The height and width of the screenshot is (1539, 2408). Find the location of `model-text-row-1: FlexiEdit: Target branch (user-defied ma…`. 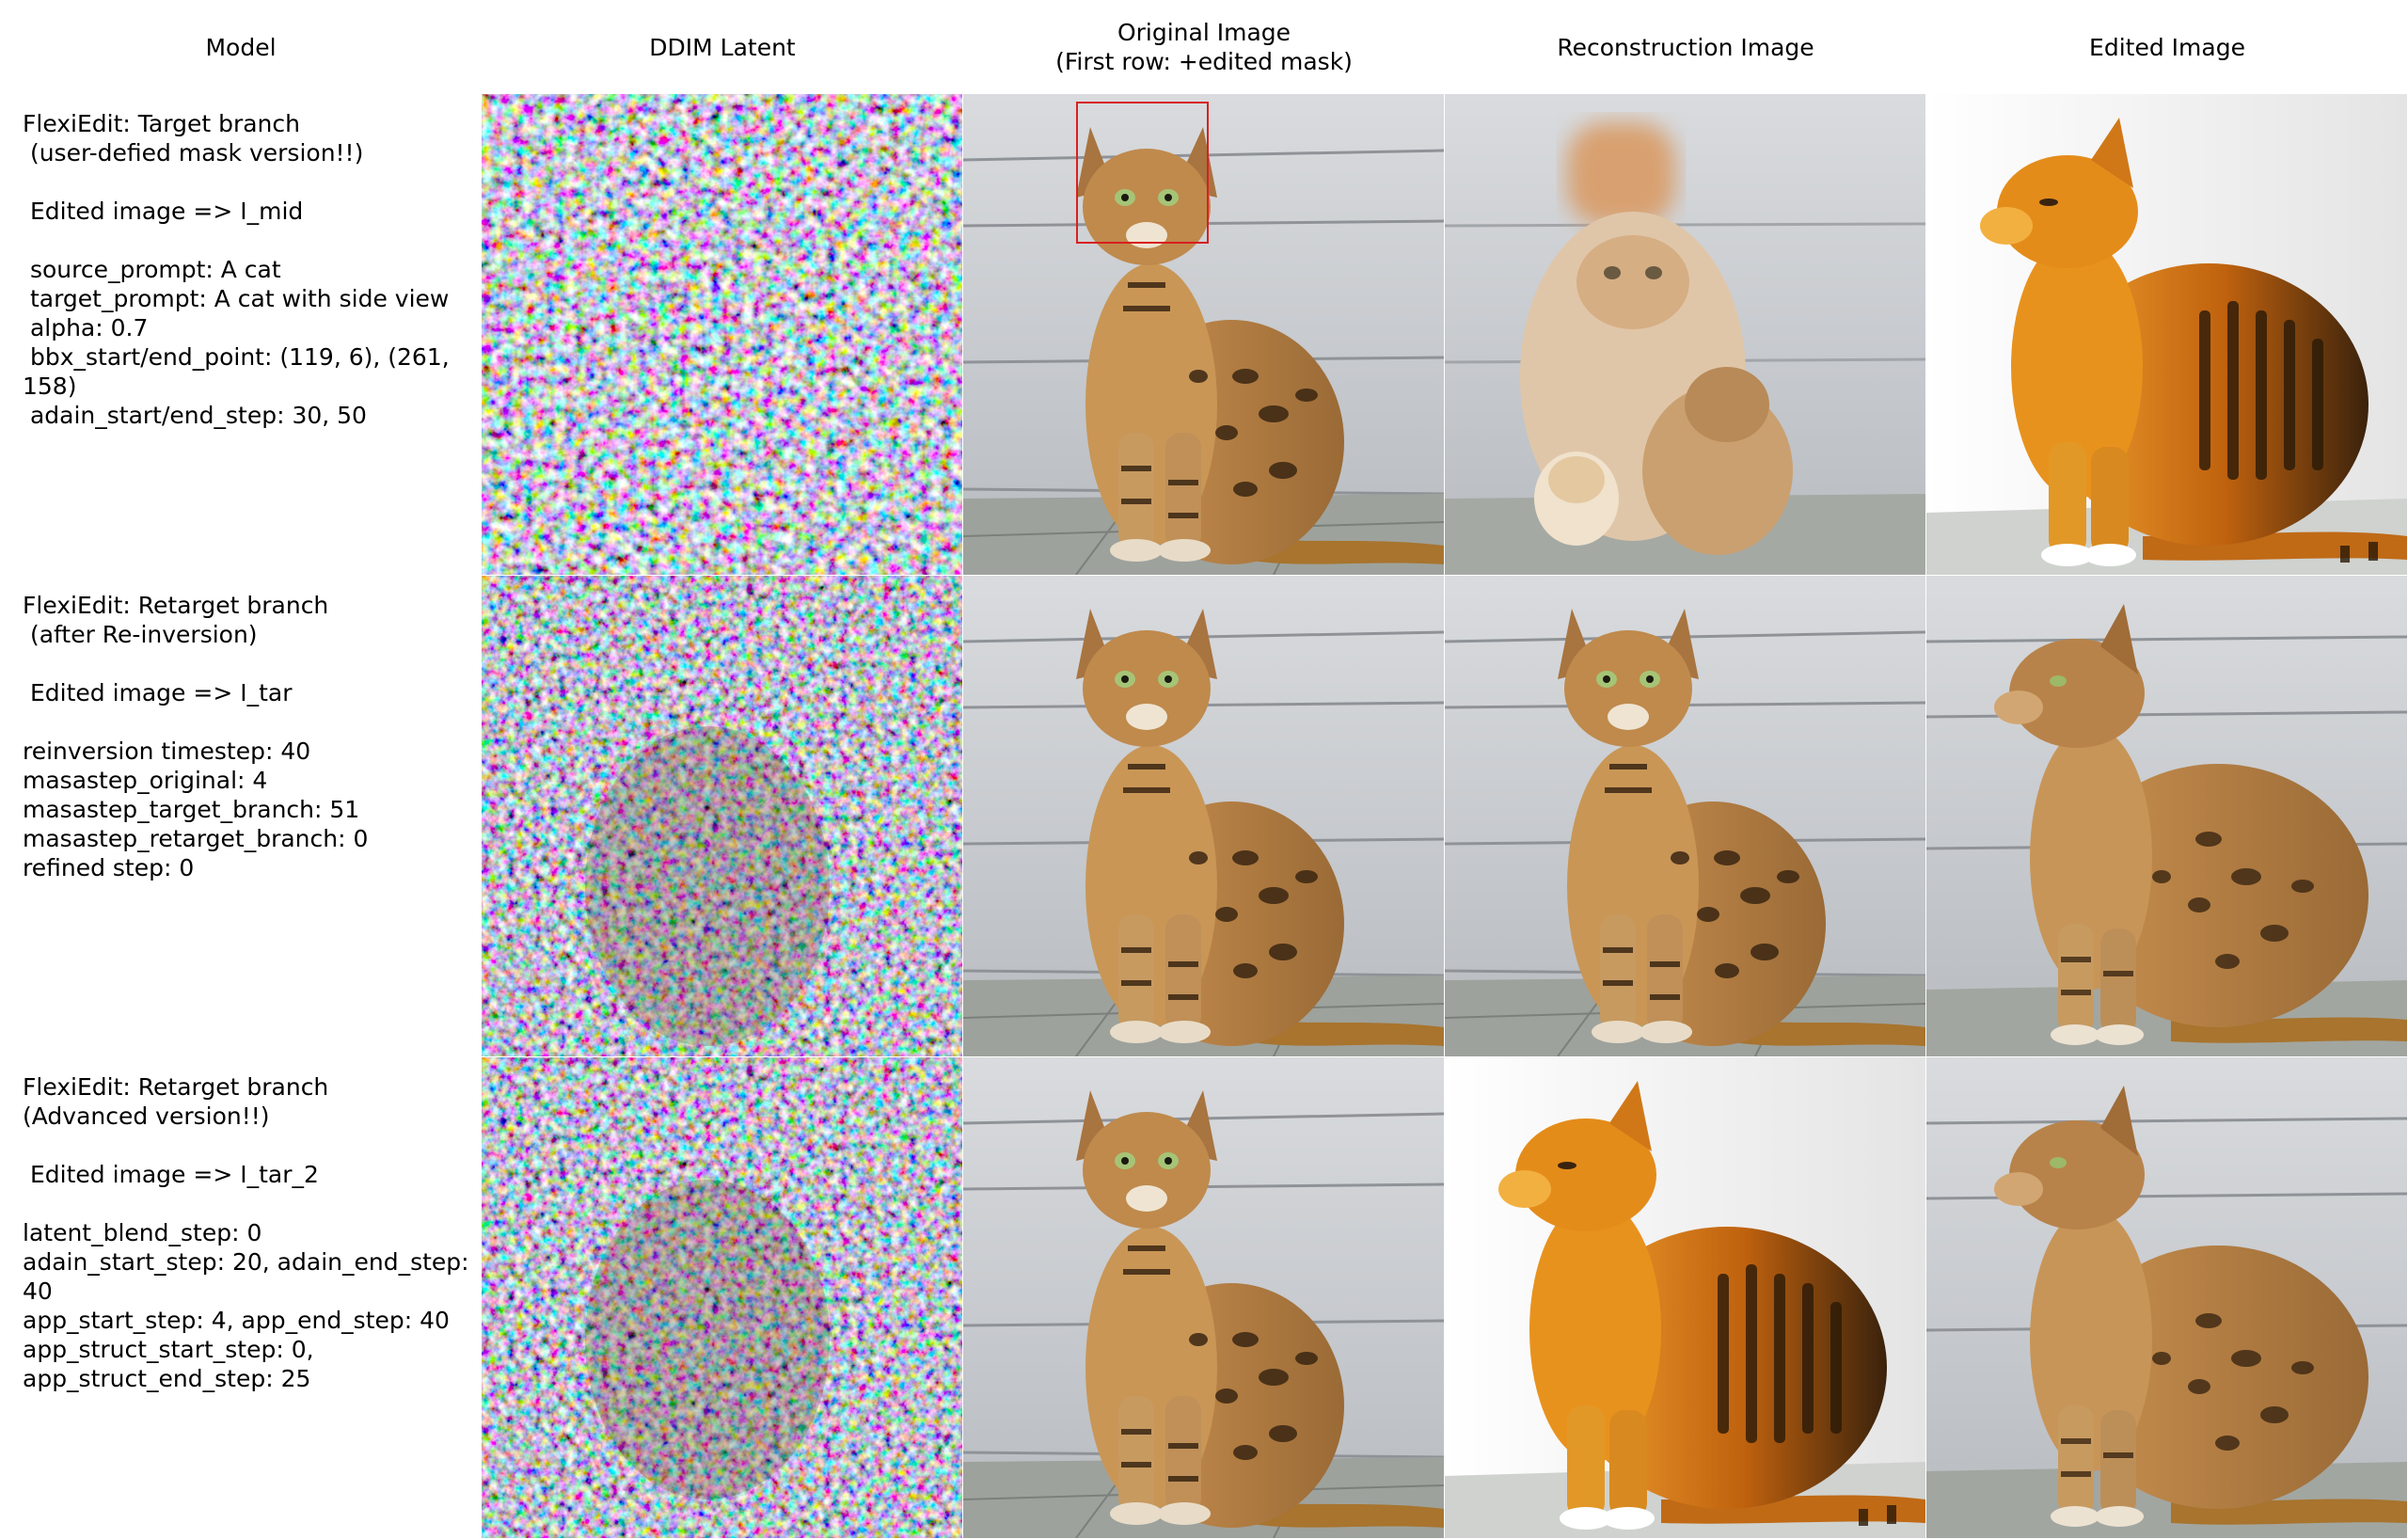

model-text-row-1: FlexiEdit: Target branch (user-defied ma… is located at coordinates (237, 269).